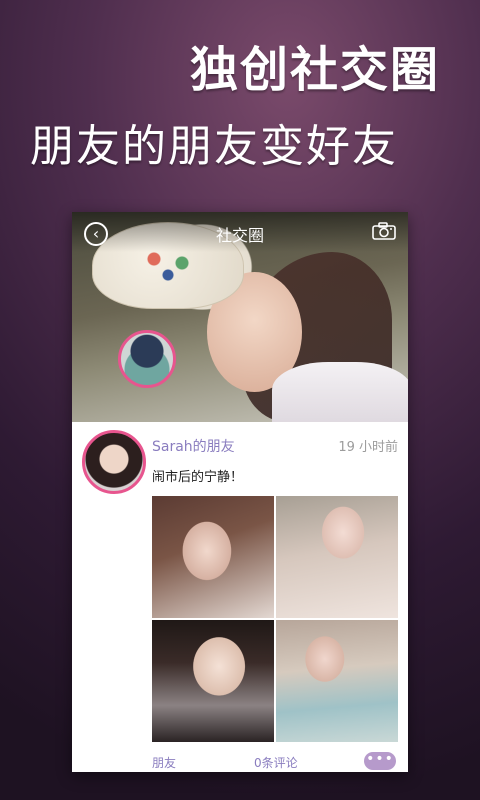 This screenshot has width=480, height=800. I want to click on post-author-avatar, so click(114, 462).